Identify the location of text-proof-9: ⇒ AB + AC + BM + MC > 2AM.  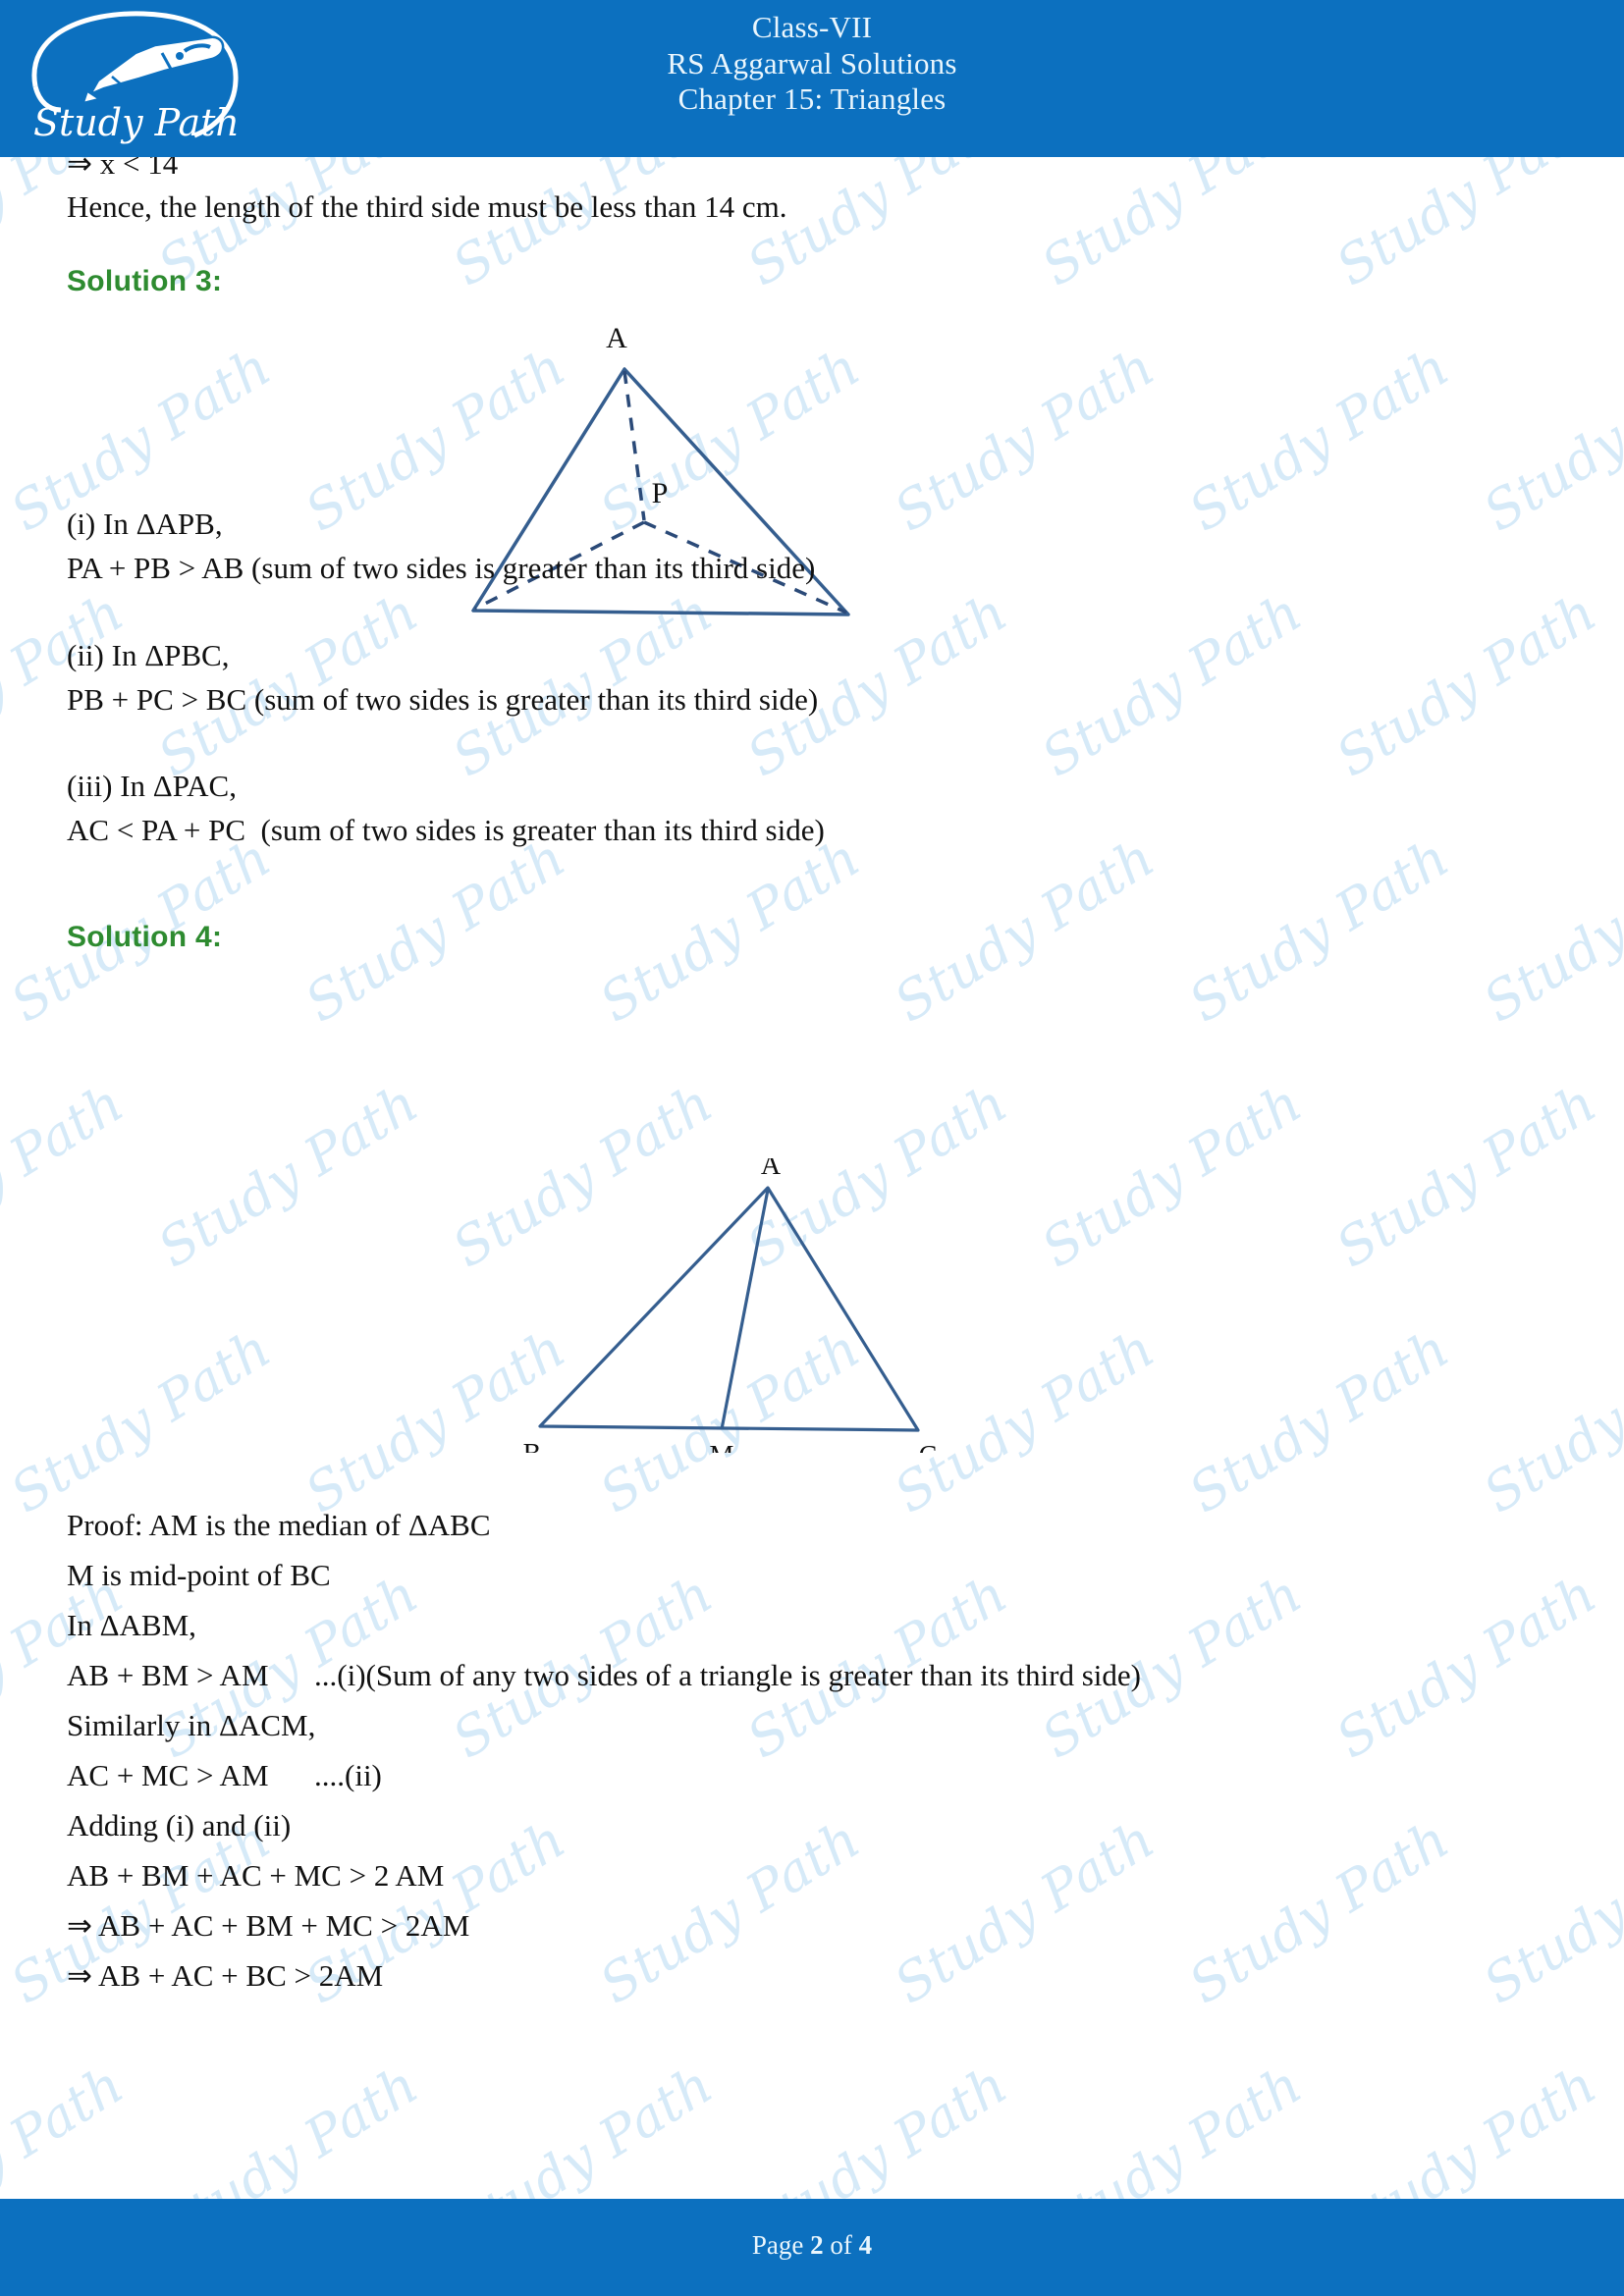
(268, 1925).